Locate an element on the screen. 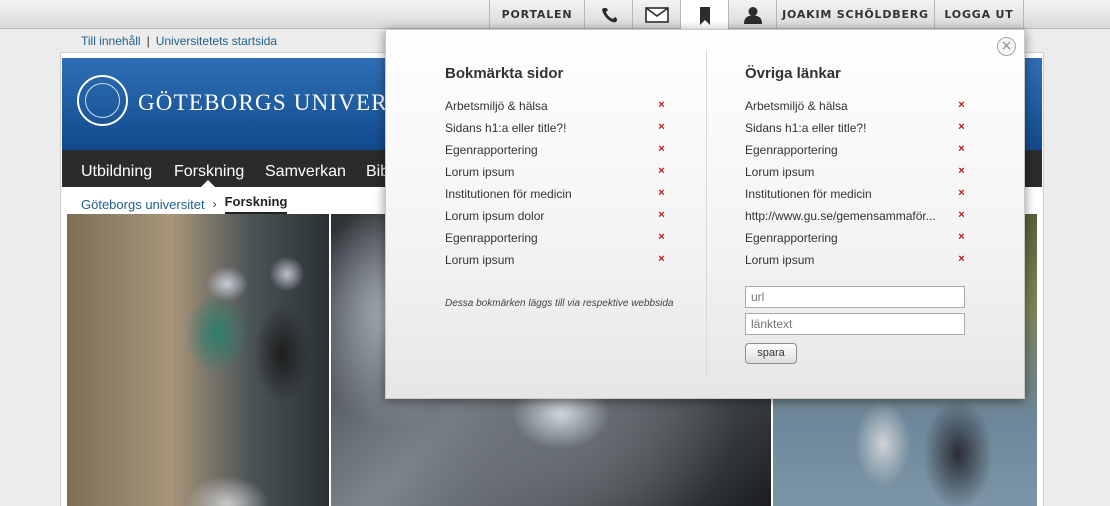 The height and width of the screenshot is (506, 1110). bookmark-button is located at coordinates (704, 15).